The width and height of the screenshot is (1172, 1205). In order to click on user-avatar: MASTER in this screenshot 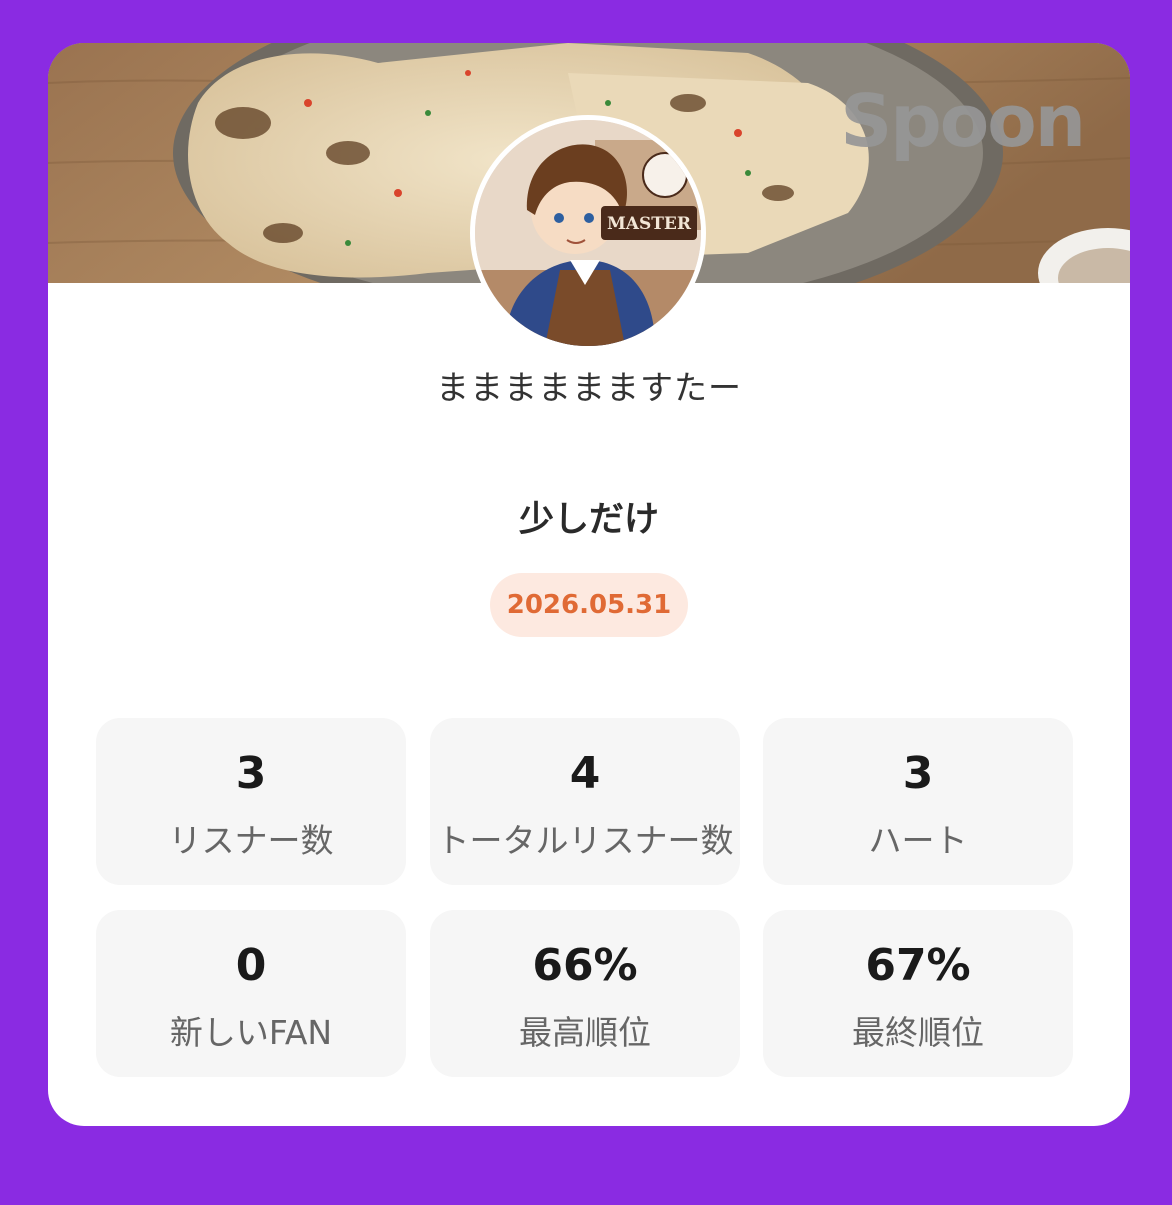, I will do `click(588, 233)`.